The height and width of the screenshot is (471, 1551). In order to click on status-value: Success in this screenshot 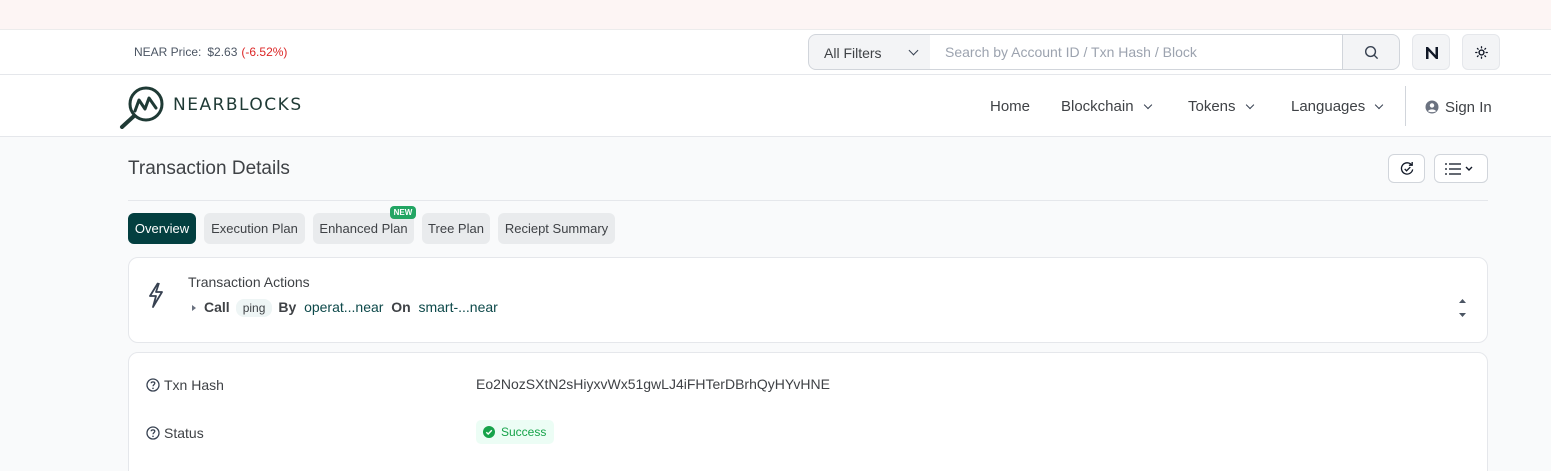, I will do `click(524, 432)`.